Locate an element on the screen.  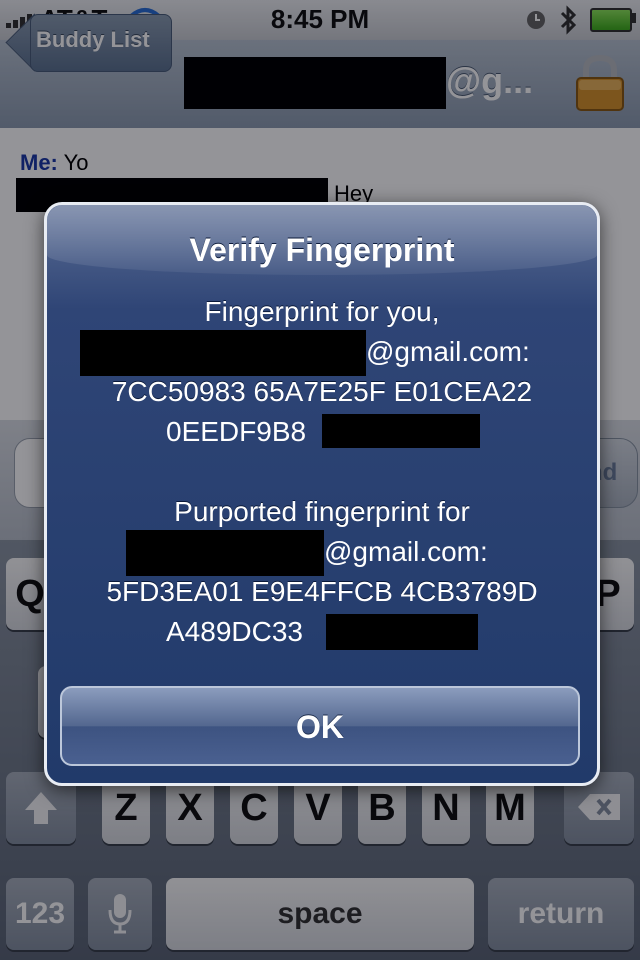
alert-my-fingerprint-part1: 7CC50983 65A7E25F E01CEA22 is located at coordinates (322, 391).